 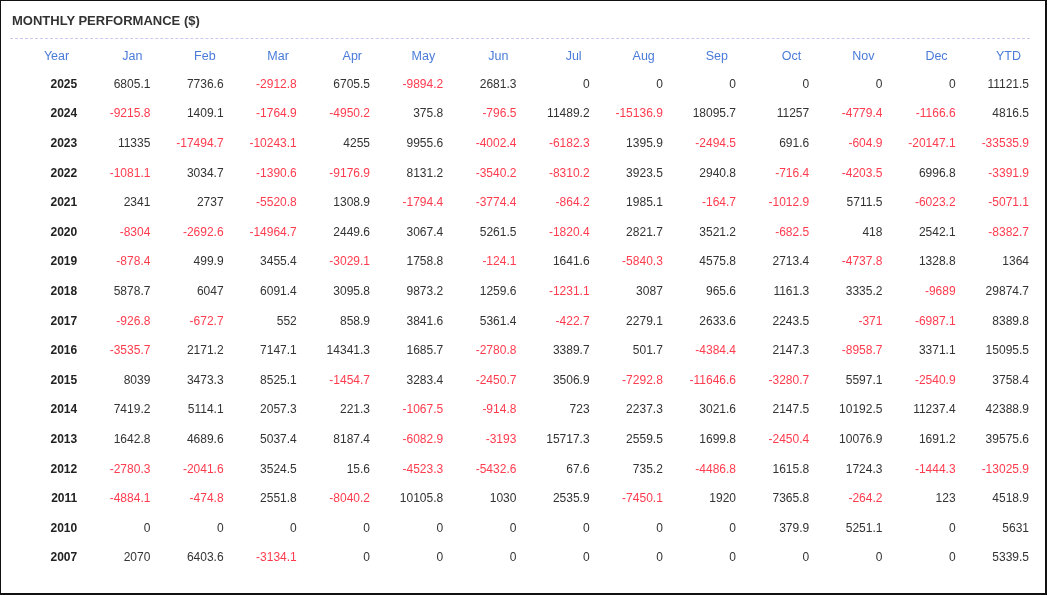 What do you see at coordinates (351, 291) in the screenshot?
I see `table-cell-text: 3095.8` at bounding box center [351, 291].